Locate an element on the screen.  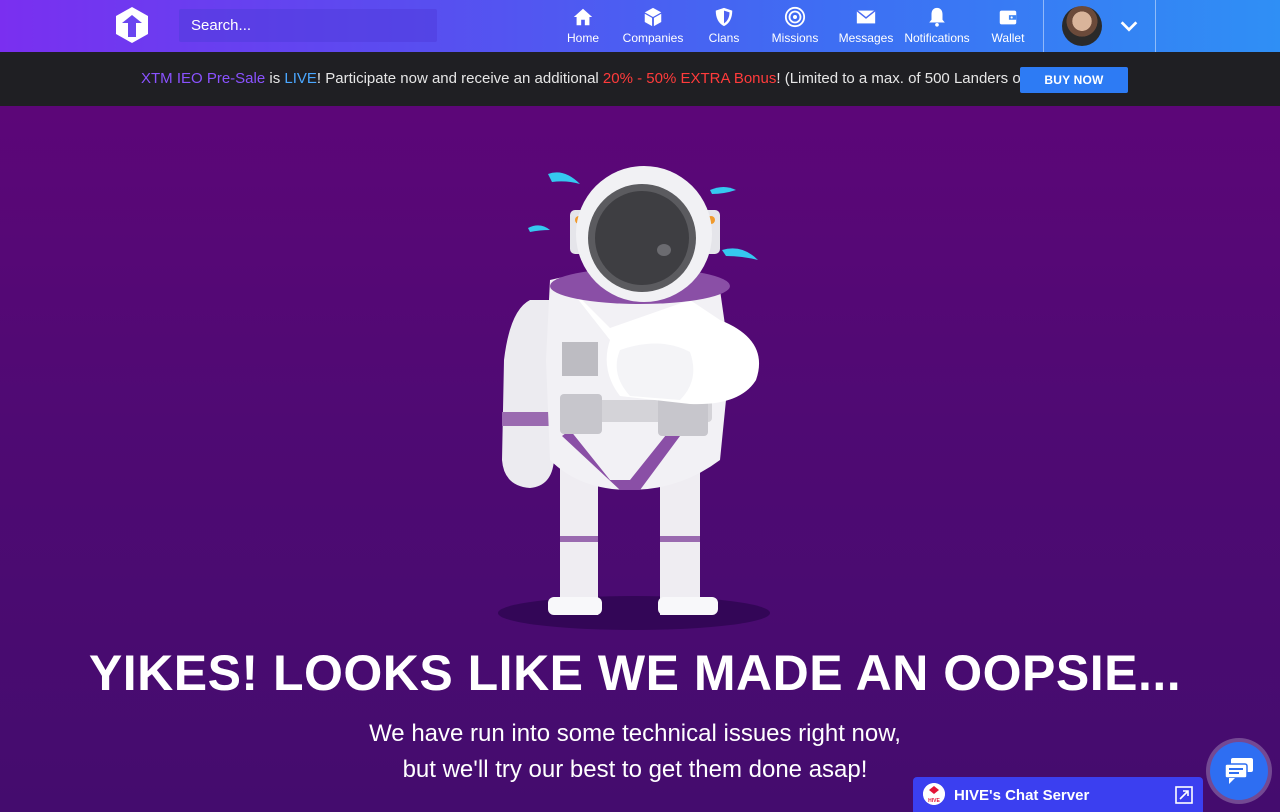
buy-now-button: BUY NOW is located at coordinates (1074, 80).